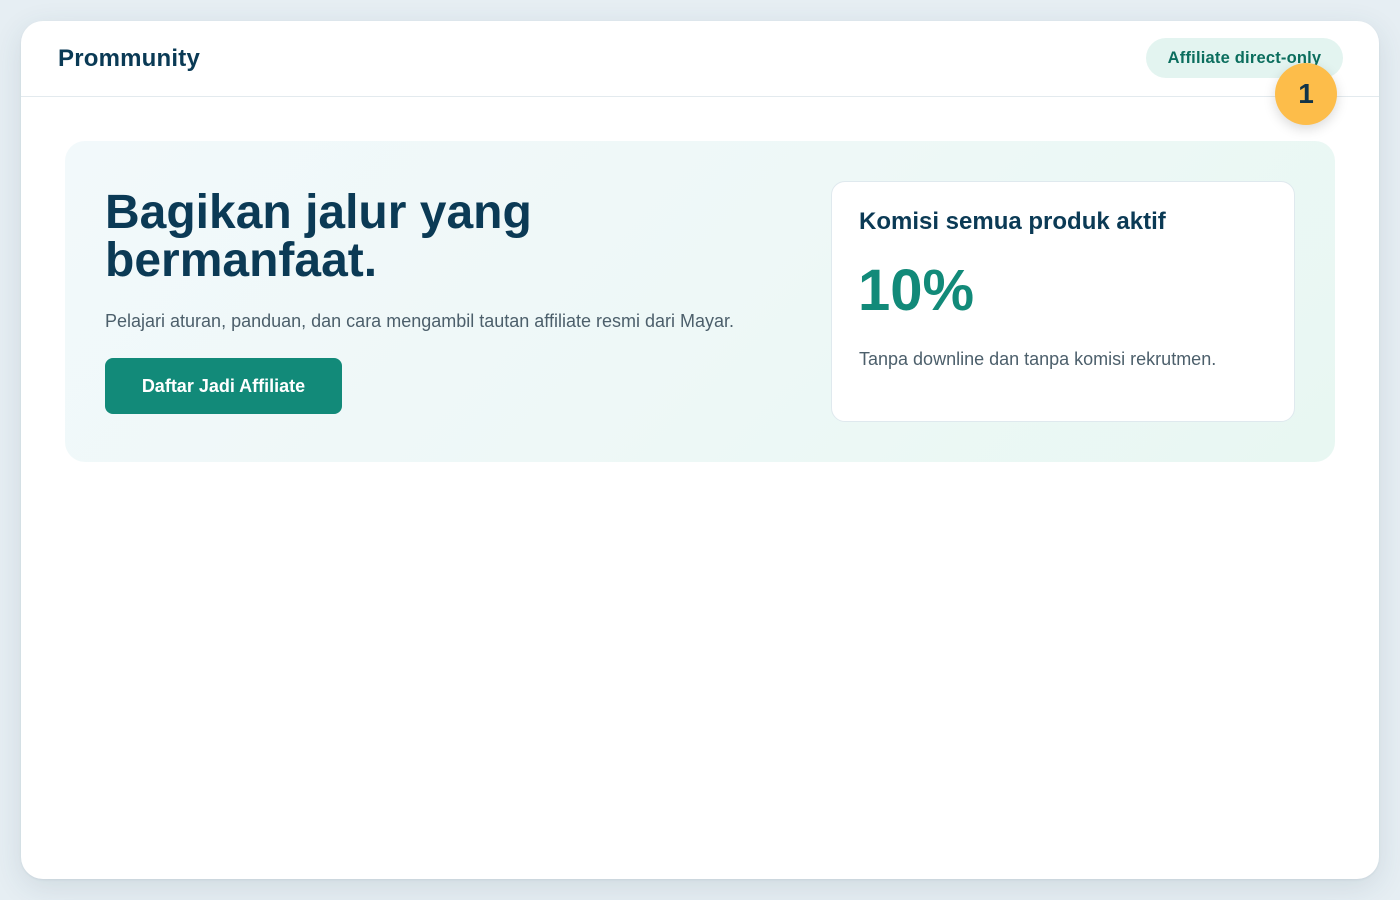  Describe the element at coordinates (318, 236) in the screenshot. I see `hero-headline: Bagikan jalur yang bermanfaat.` at that location.